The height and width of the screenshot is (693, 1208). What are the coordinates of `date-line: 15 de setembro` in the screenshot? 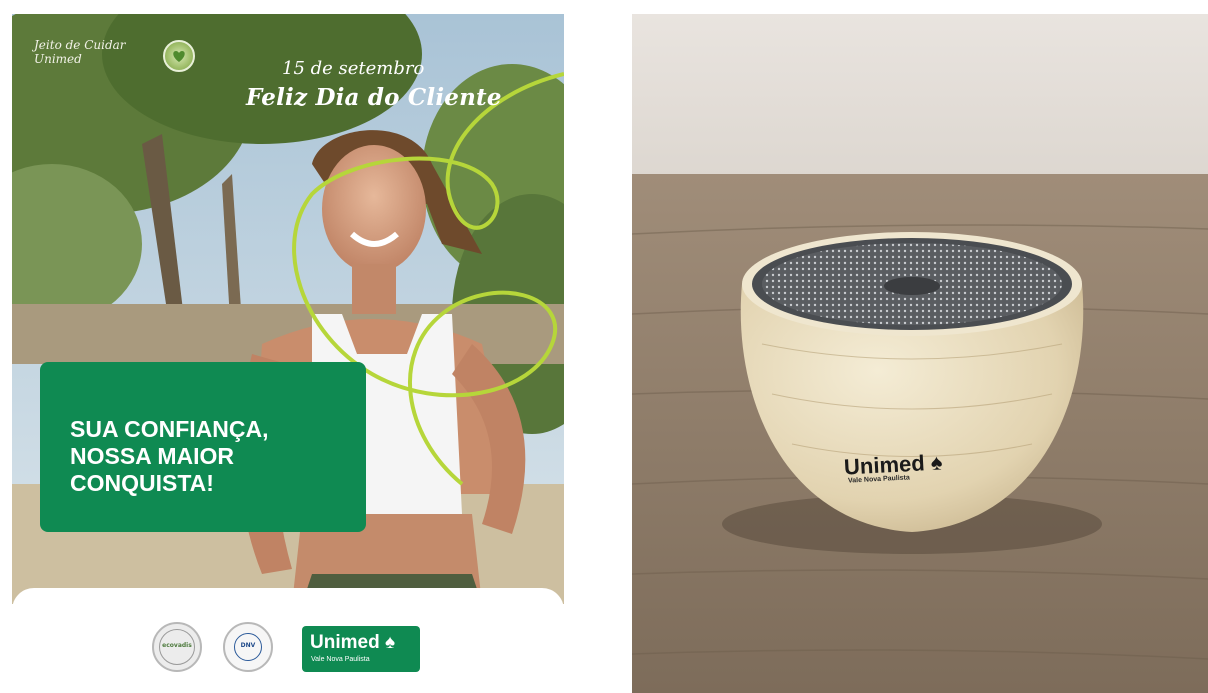 It's located at (353, 68).